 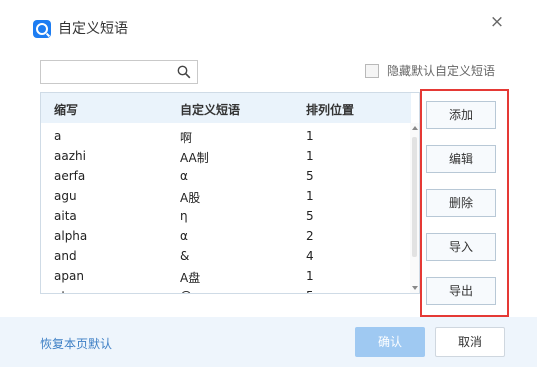 I want to click on table-row: alpha α 2, so click(x=226, y=237).